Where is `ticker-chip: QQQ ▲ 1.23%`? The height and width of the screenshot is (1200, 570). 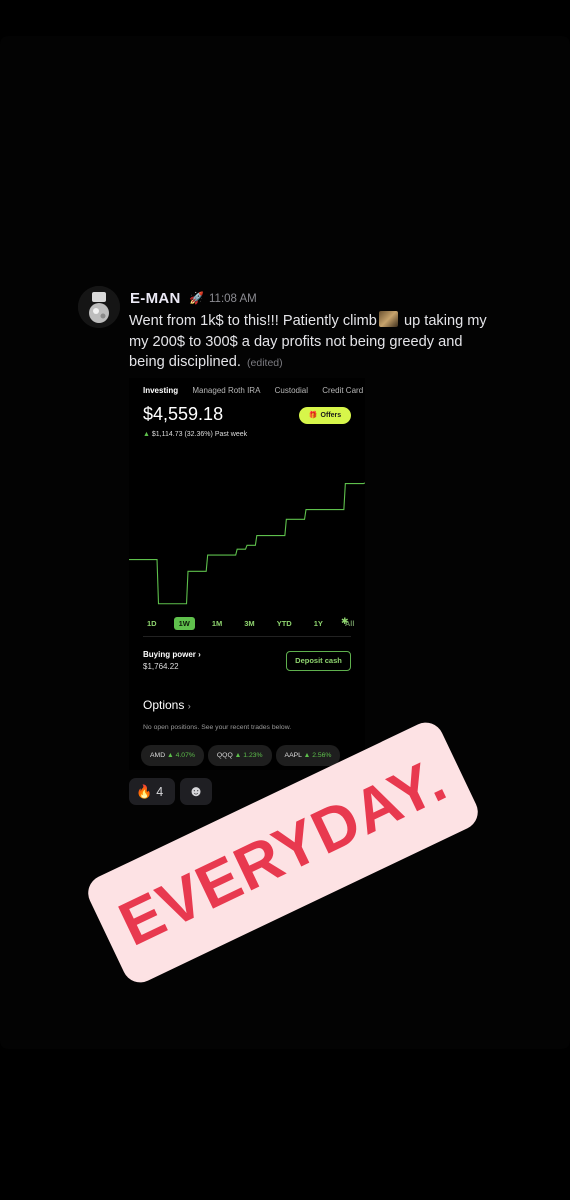
ticker-chip: QQQ ▲ 1.23% is located at coordinates (239, 755).